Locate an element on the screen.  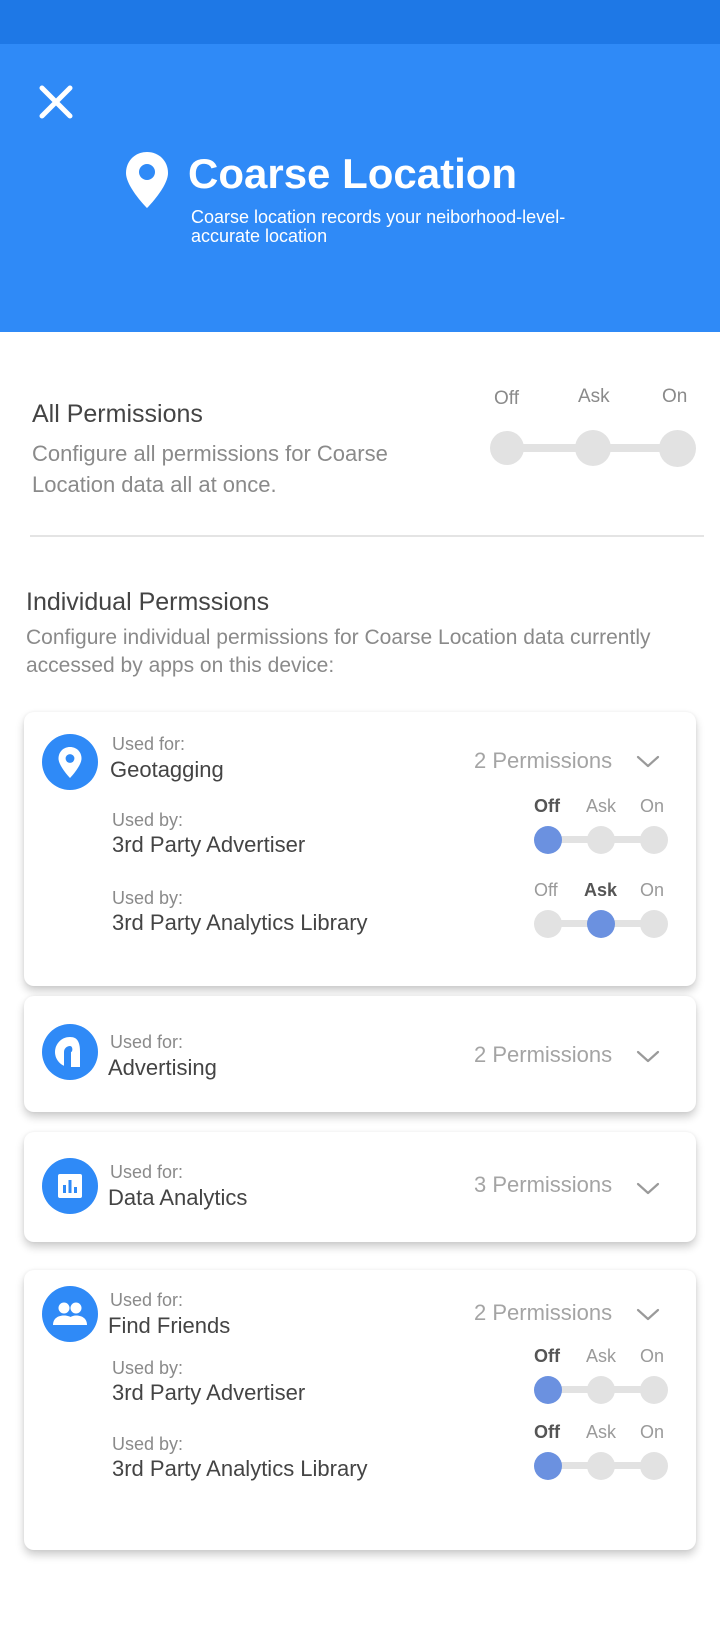
people-icon is located at coordinates (70, 1314).